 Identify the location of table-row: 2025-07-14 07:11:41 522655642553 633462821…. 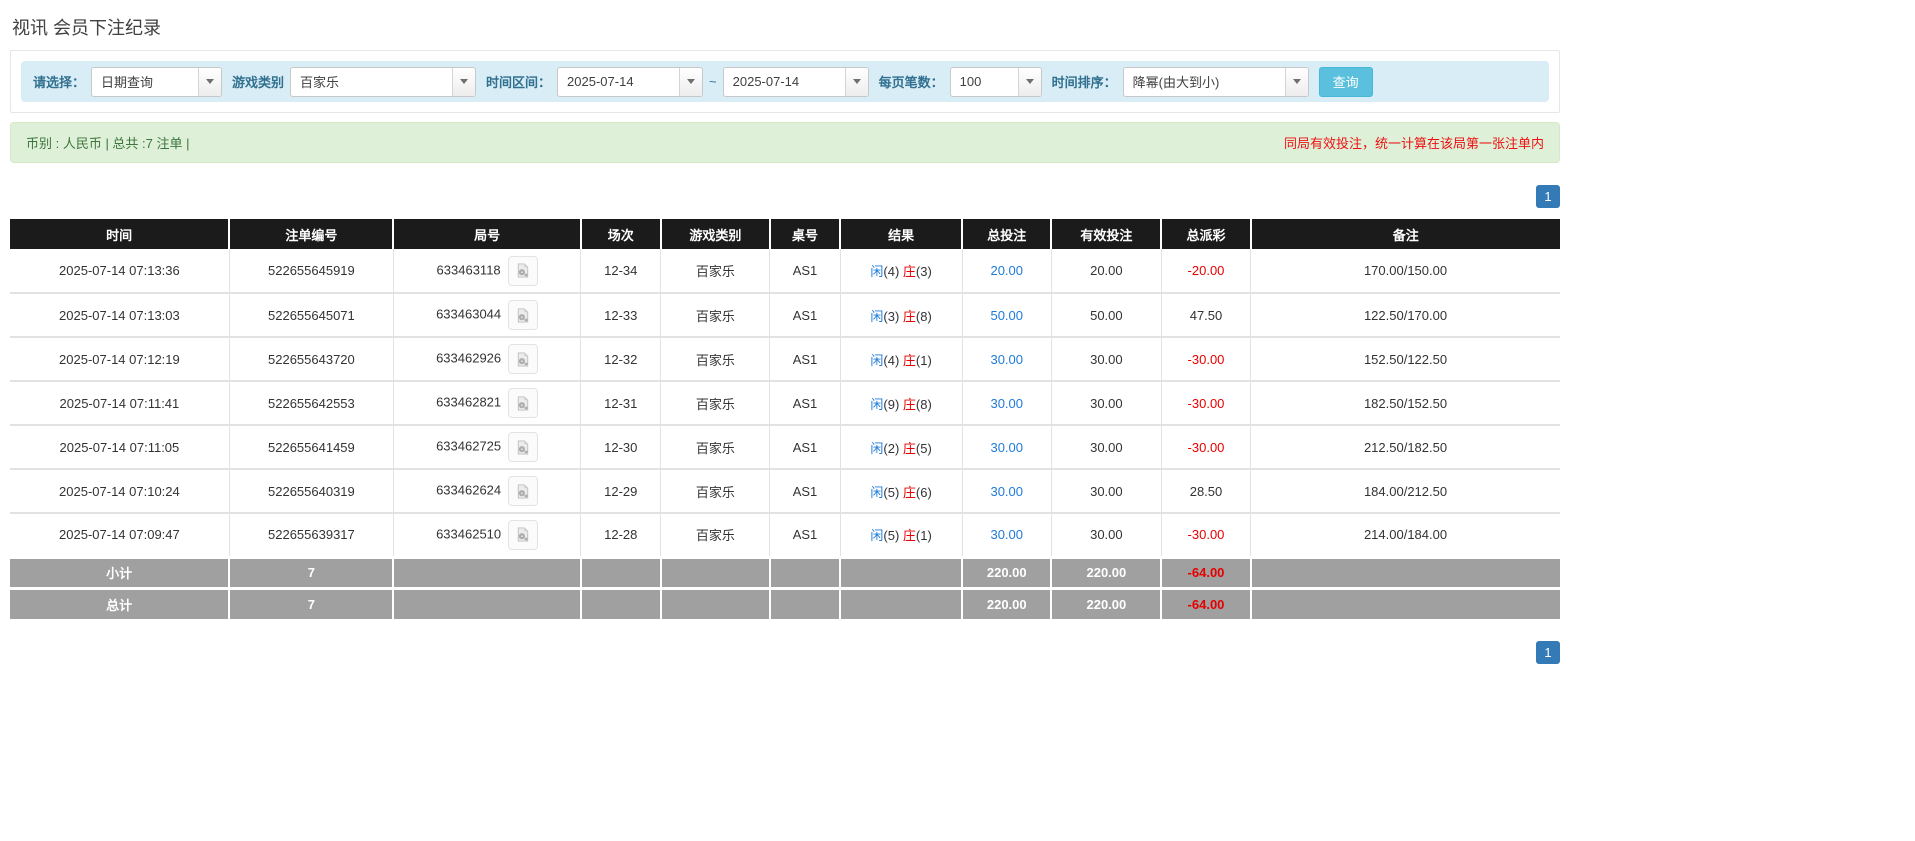
(785, 402).